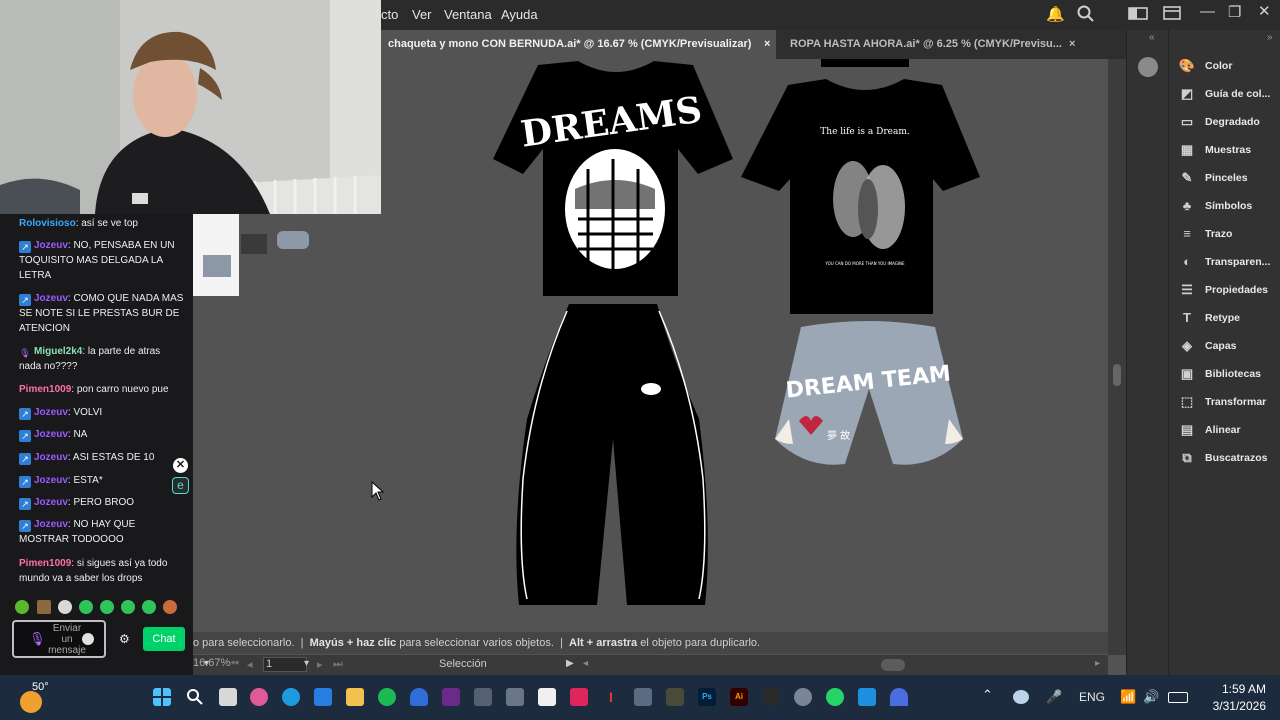 This screenshot has width=1280, height=720. Describe the element at coordinates (987, 695) in the screenshot. I see `chevron-up-icon: ⌃` at that location.